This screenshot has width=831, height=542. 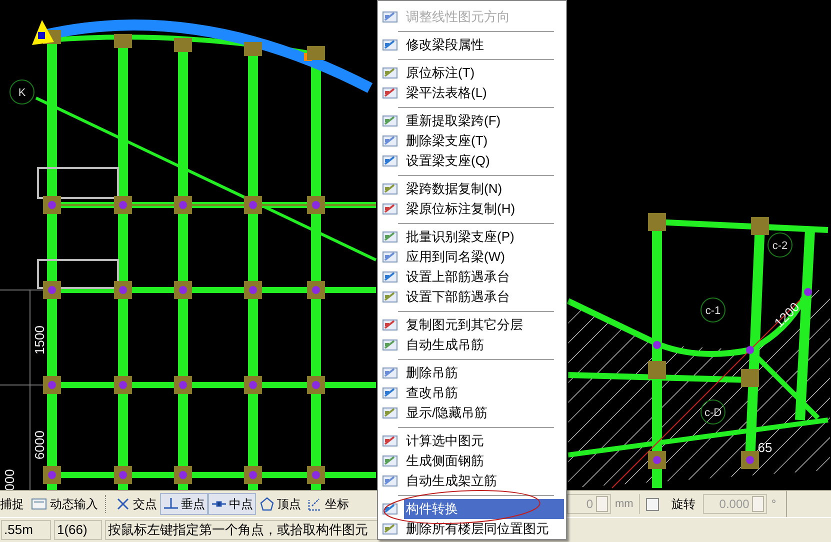 I want to click on axis-label: c-2, so click(x=780, y=245).